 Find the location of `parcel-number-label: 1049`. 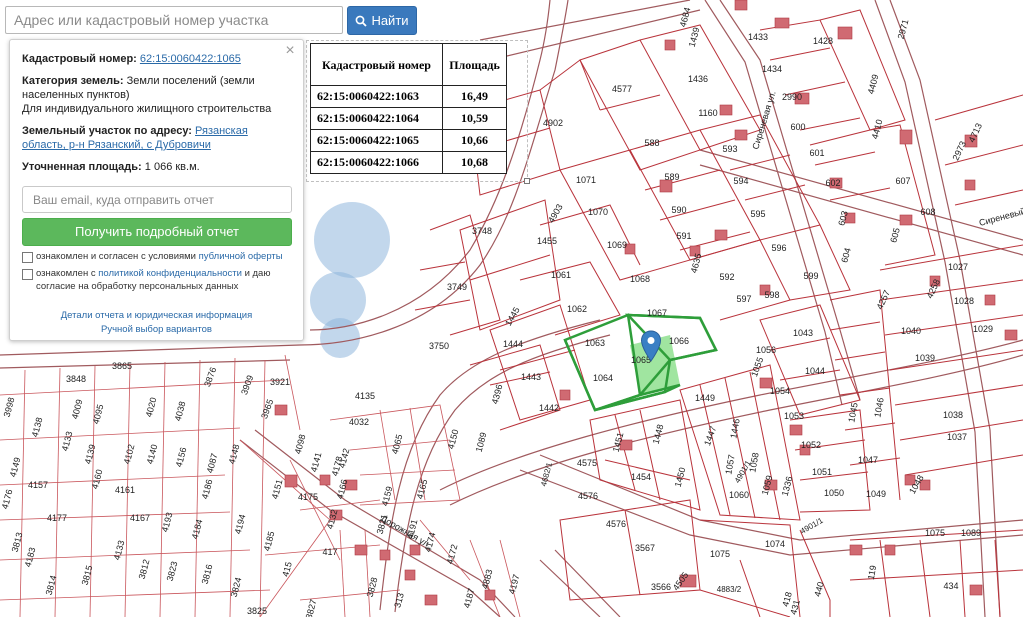

parcel-number-label: 1049 is located at coordinates (876, 494).